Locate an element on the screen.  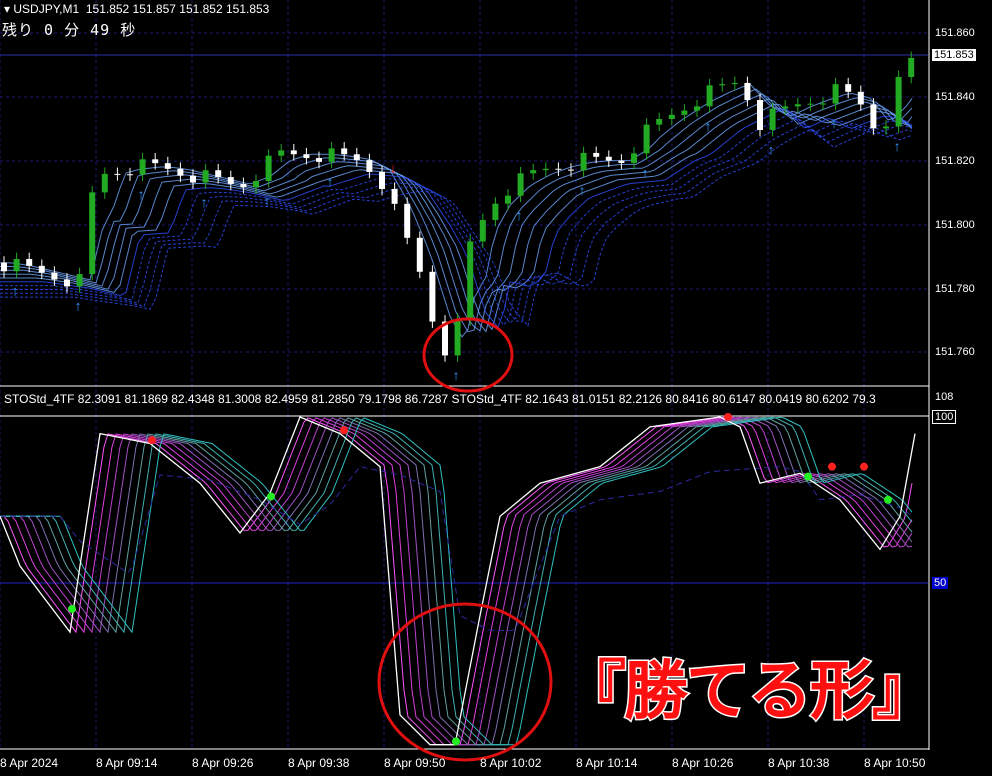
time-label: 8 Apr 10:02 is located at coordinates (511, 763).